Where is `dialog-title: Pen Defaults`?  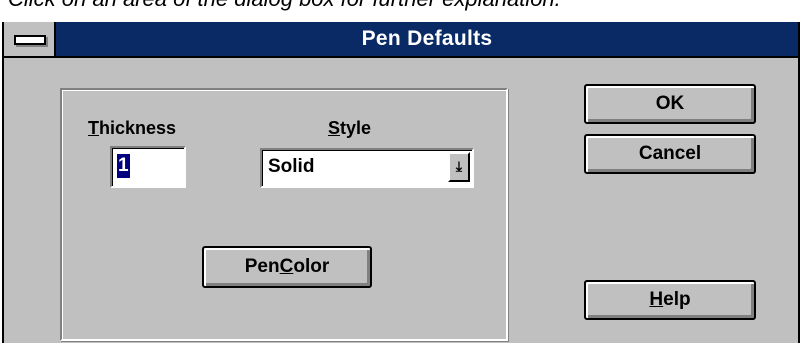
dialog-title: Pen Defaults is located at coordinates (427, 38).